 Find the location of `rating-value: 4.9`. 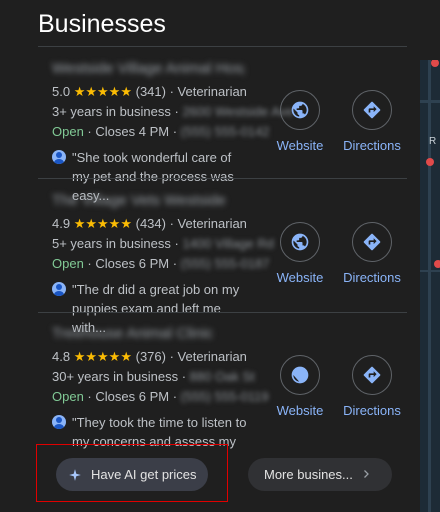

rating-value: 4.9 is located at coordinates (61, 223).